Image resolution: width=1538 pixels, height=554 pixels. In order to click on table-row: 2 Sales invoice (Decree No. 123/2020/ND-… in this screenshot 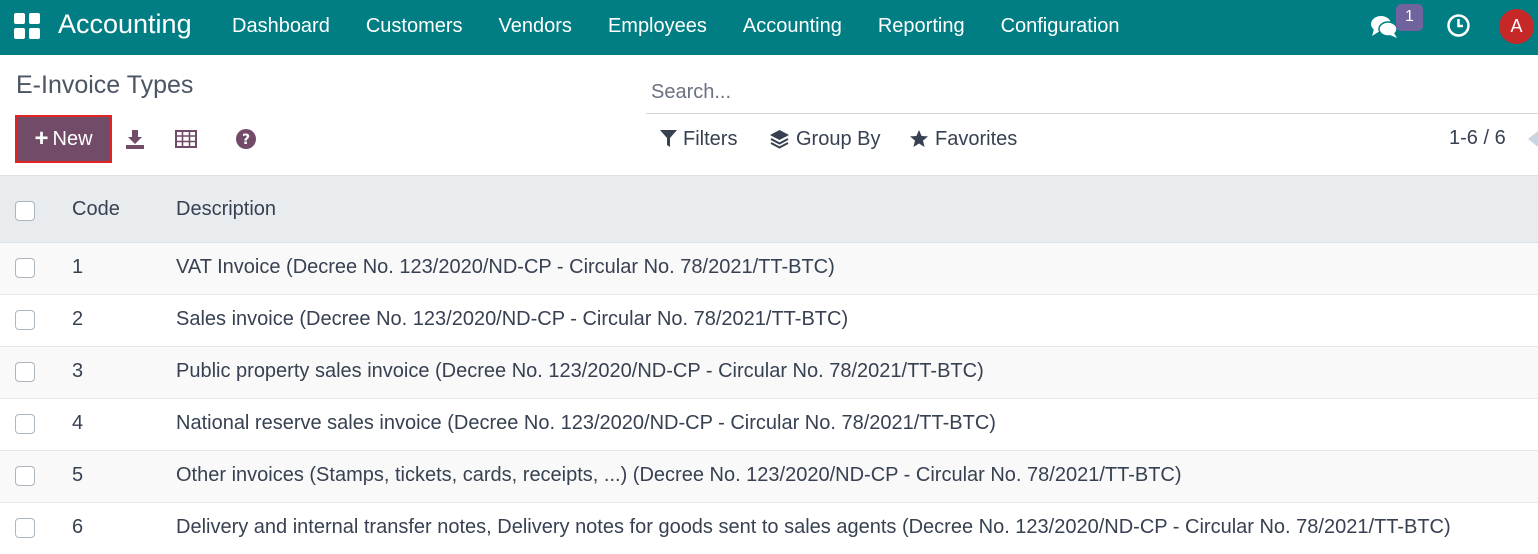, I will do `click(769, 321)`.